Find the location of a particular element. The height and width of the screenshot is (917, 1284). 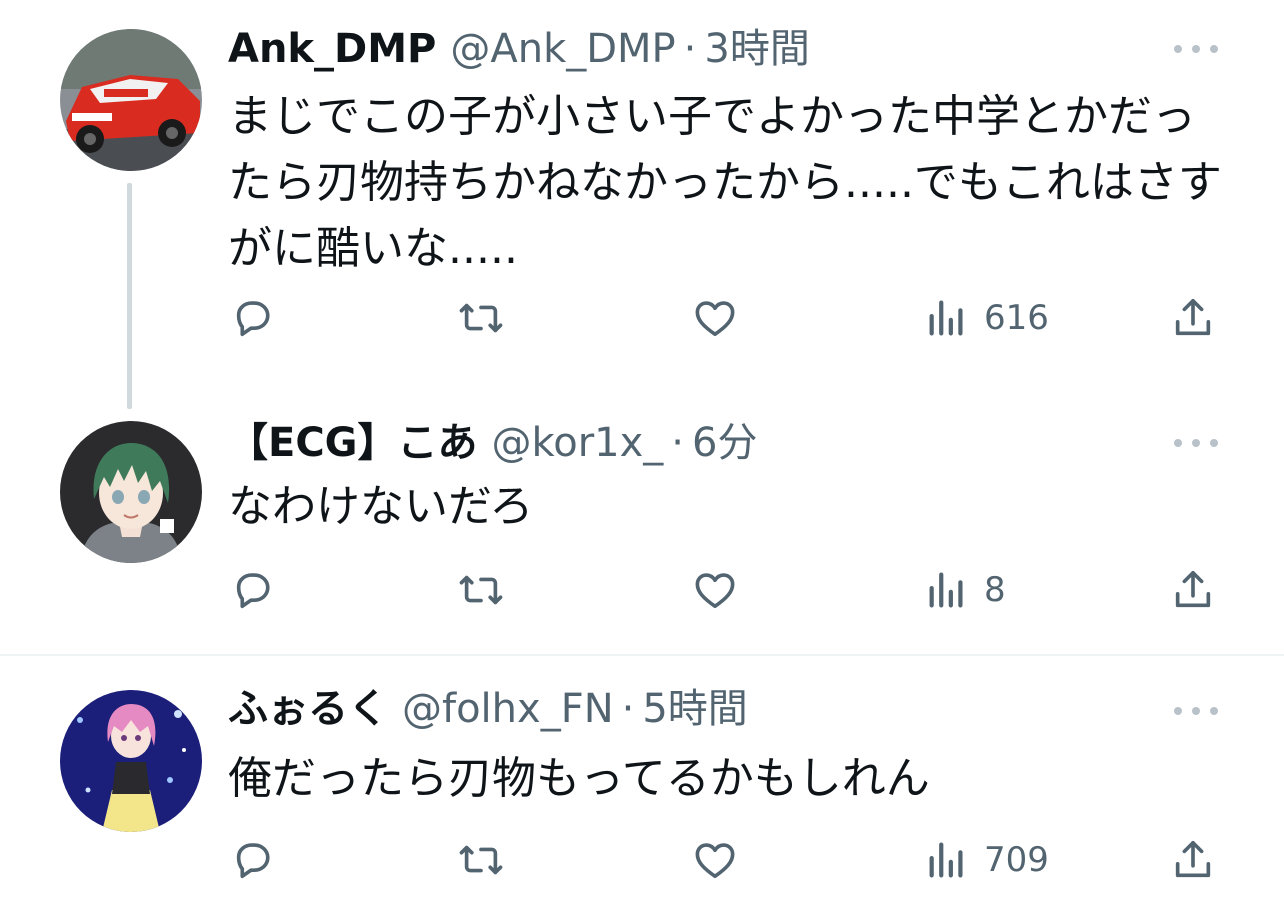

tweet-actions: 8 is located at coordinates (728, 590).